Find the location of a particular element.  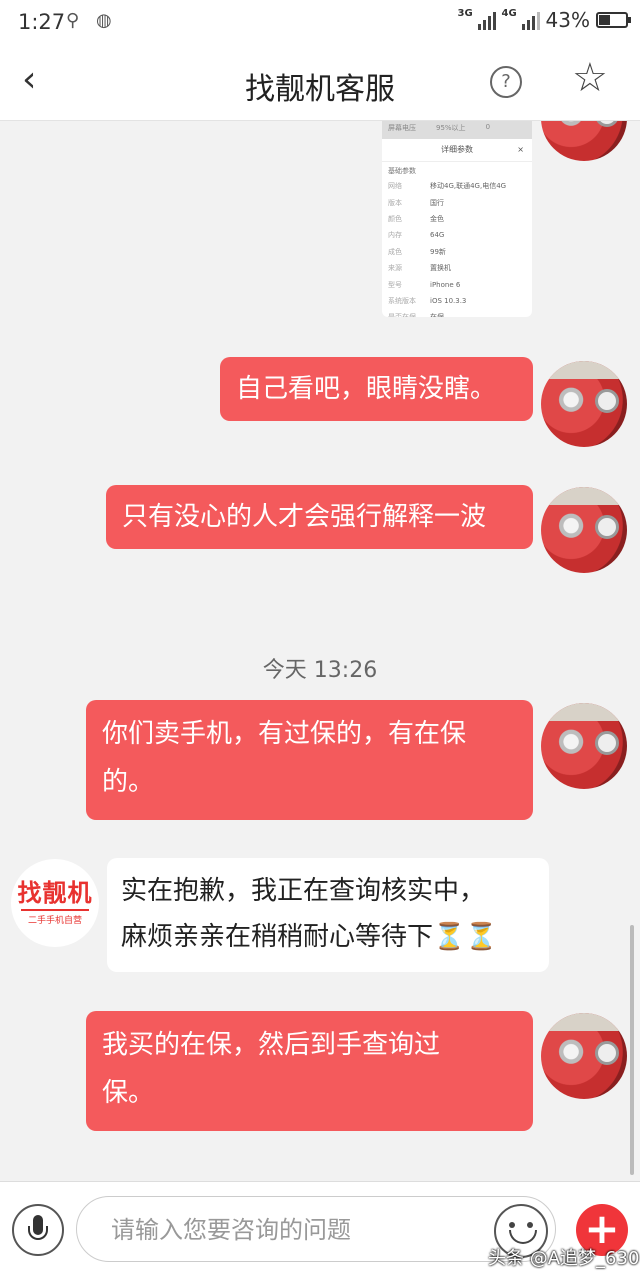

status-time: 1:27 is located at coordinates (42, 22).